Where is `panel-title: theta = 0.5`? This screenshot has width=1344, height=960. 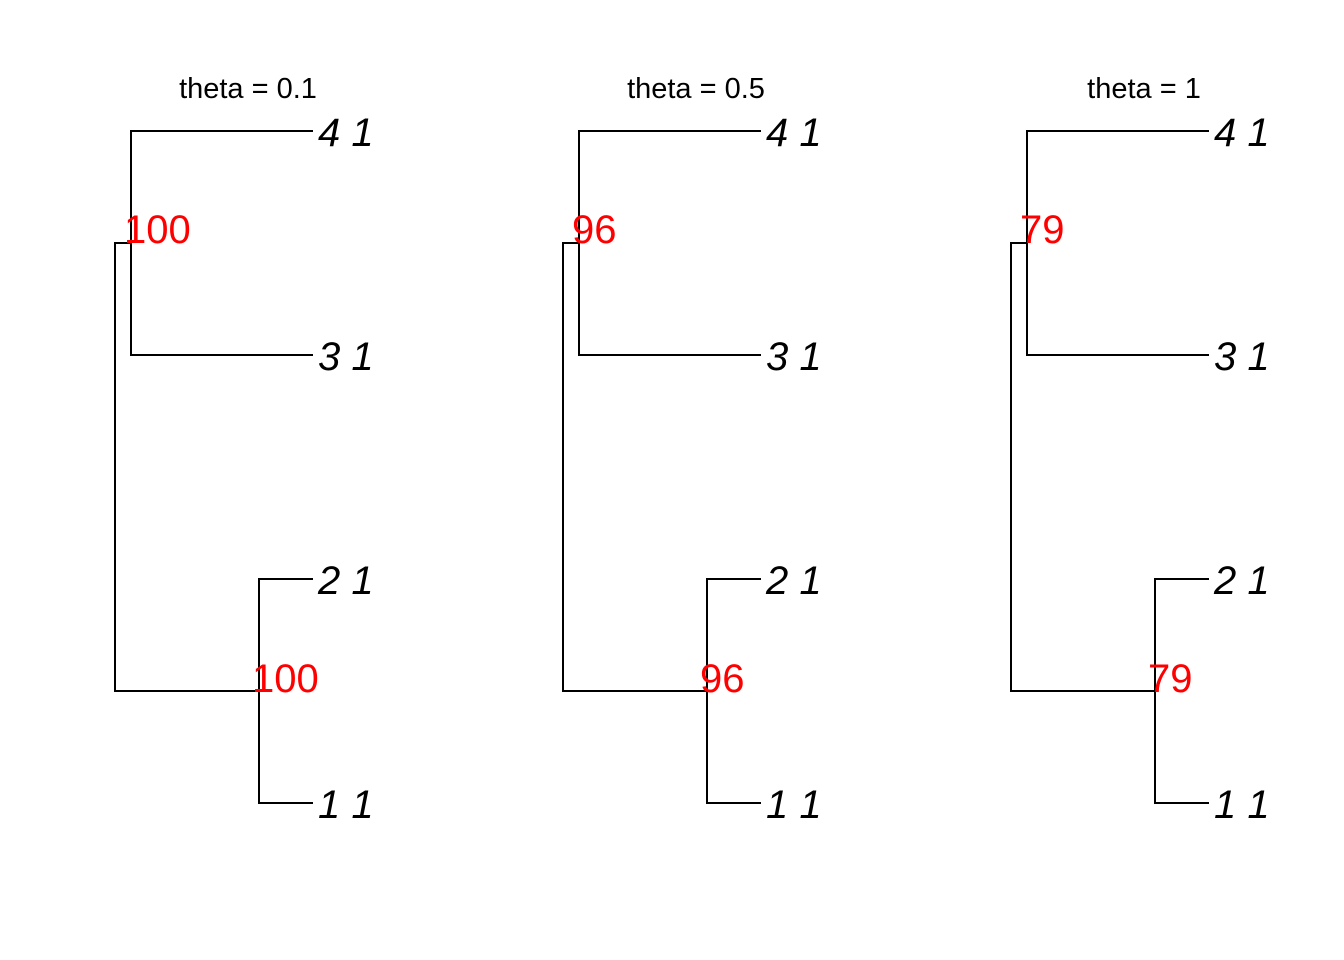 panel-title: theta = 0.5 is located at coordinates (696, 89).